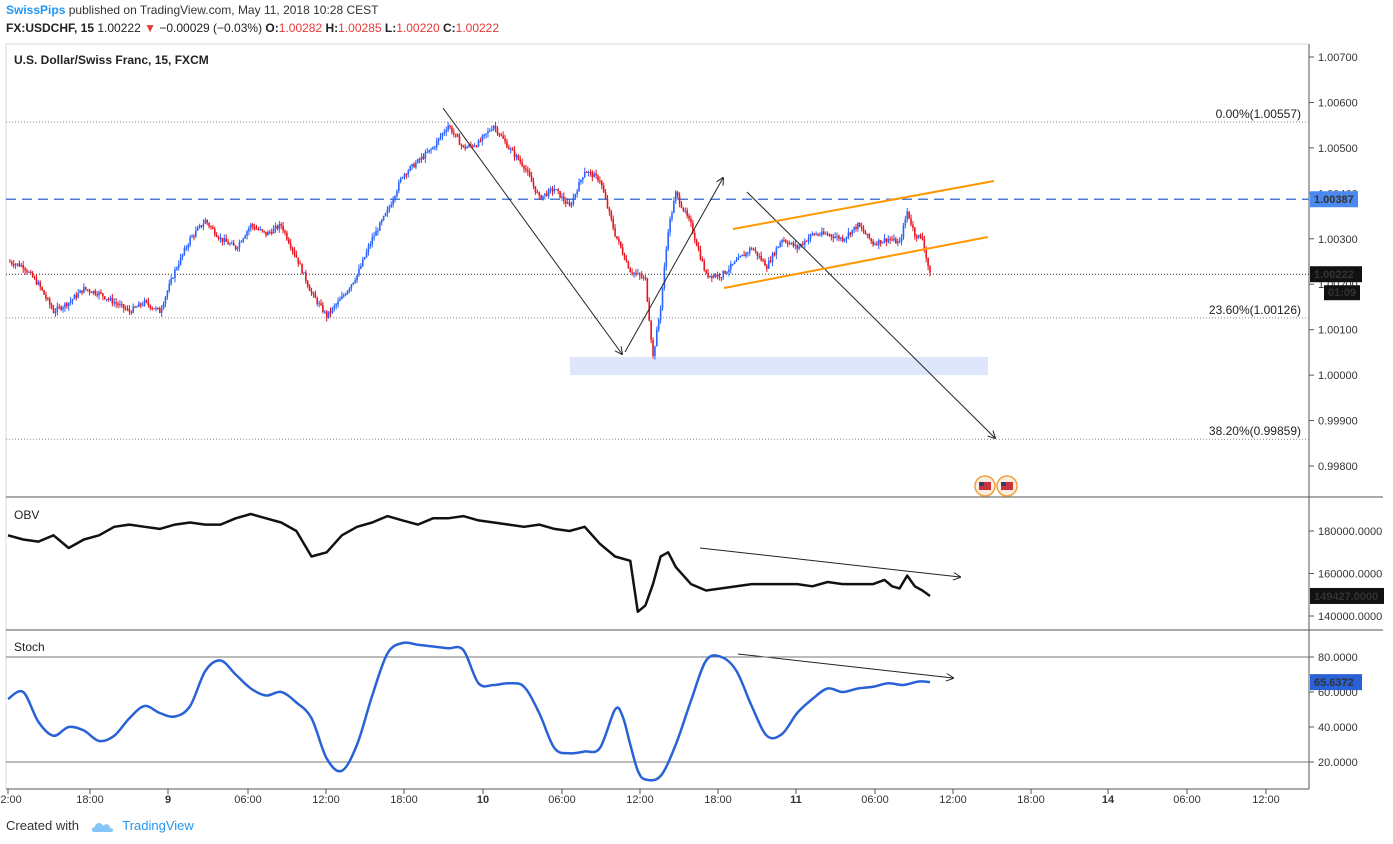 The height and width of the screenshot is (844, 1393). Describe the element at coordinates (158, 825) in the screenshot. I see `tradingview-link: TradingView` at that location.